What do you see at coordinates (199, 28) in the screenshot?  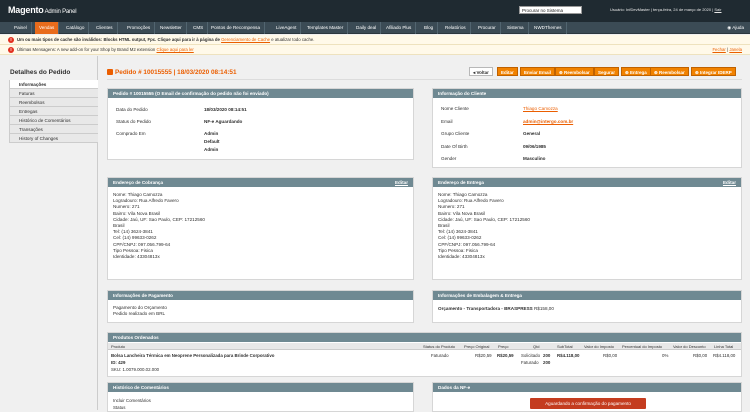 I see `nav-item-cms: CMS` at bounding box center [199, 28].